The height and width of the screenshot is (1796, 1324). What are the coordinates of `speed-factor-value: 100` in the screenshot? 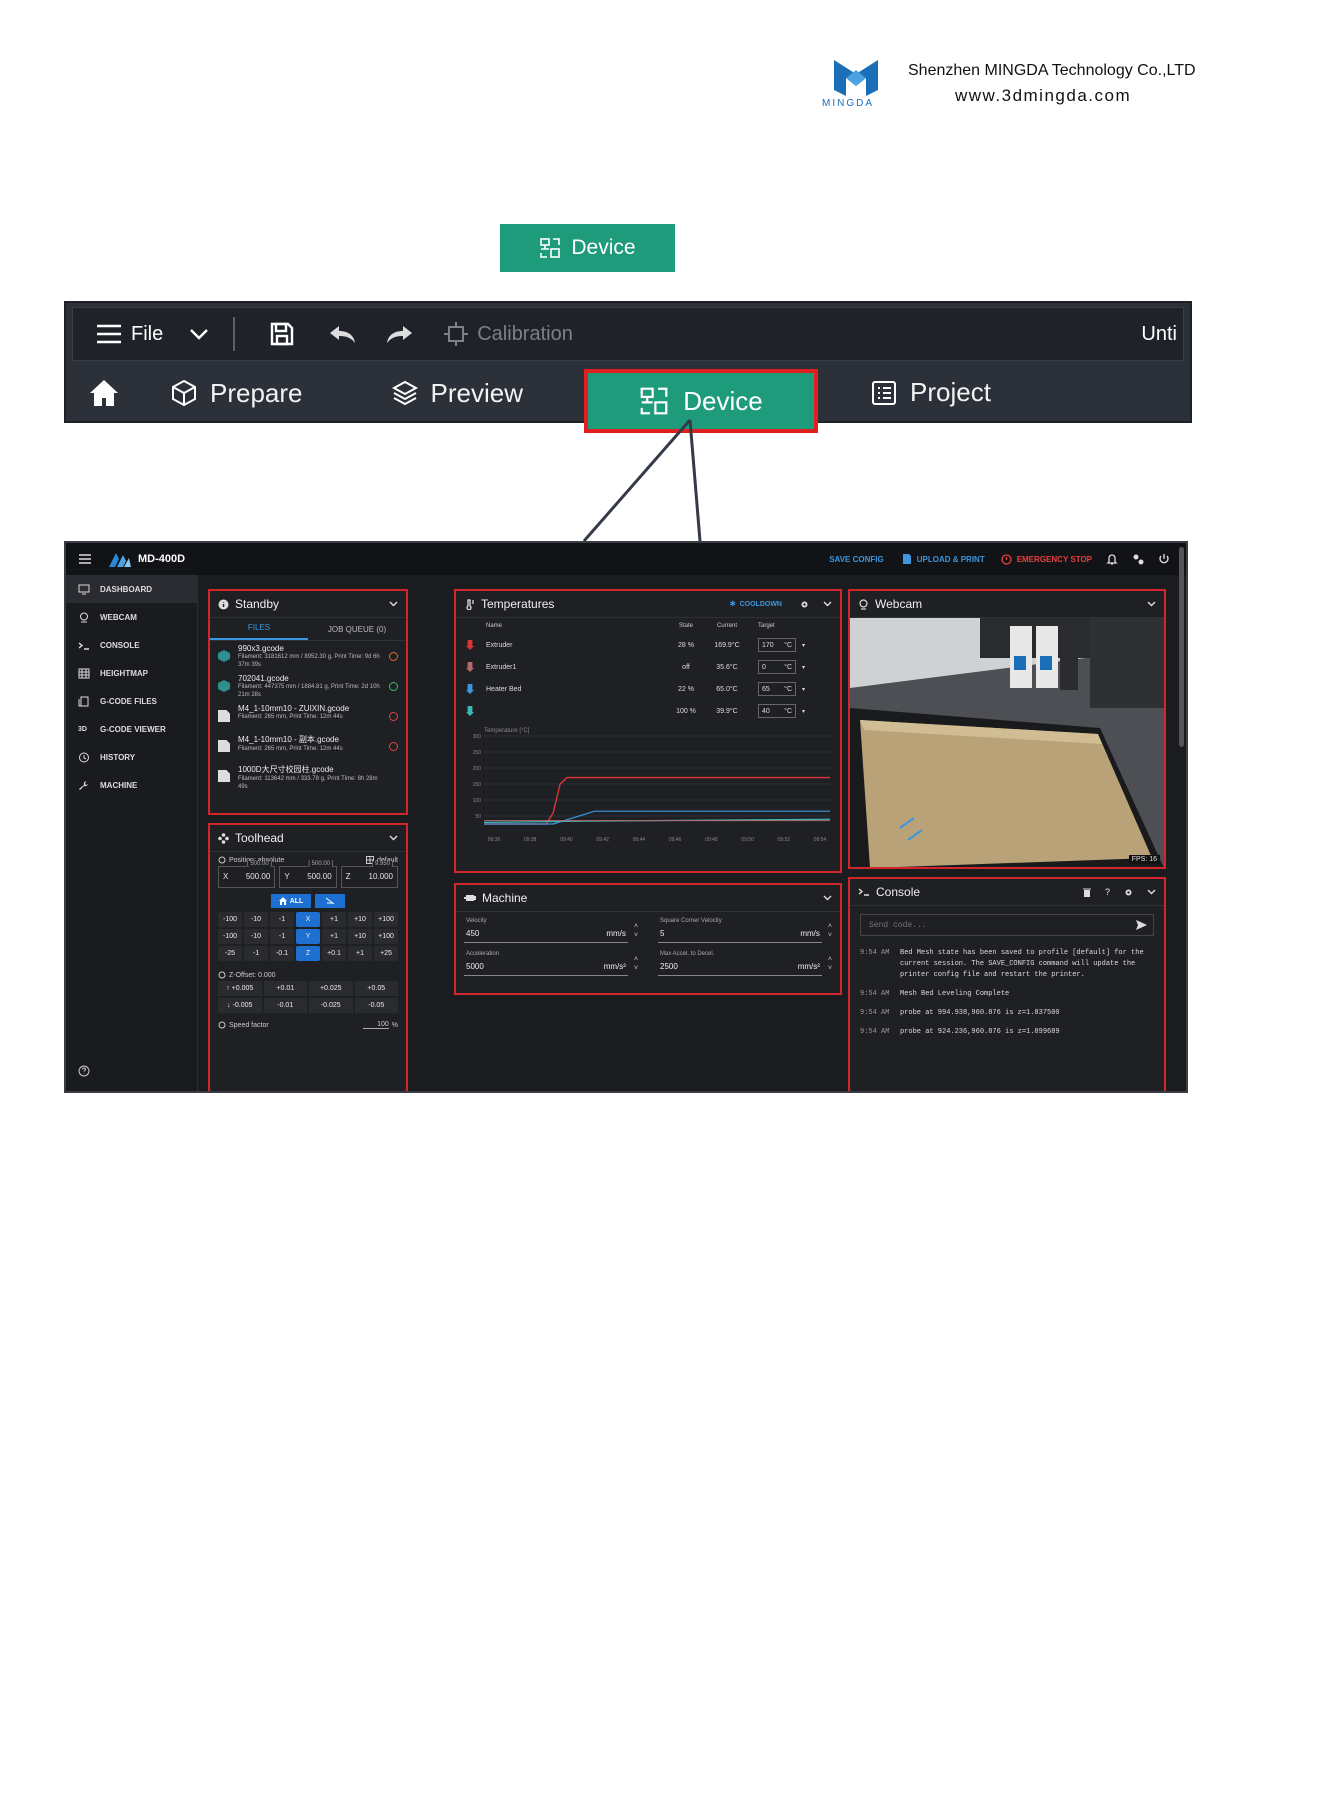 It's located at (375, 1025).